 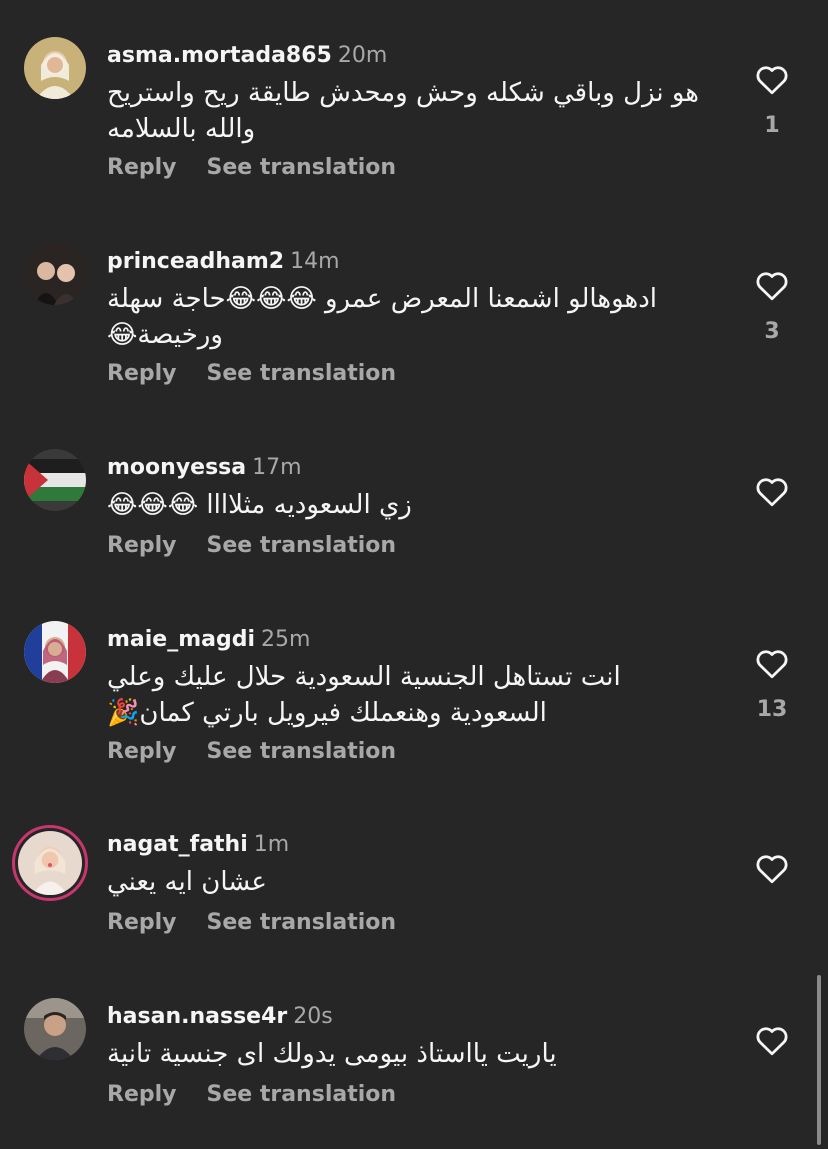 I want to click on comment-text: زي السعوديه مثلاااا 😂😂😂, so click(x=259, y=505).